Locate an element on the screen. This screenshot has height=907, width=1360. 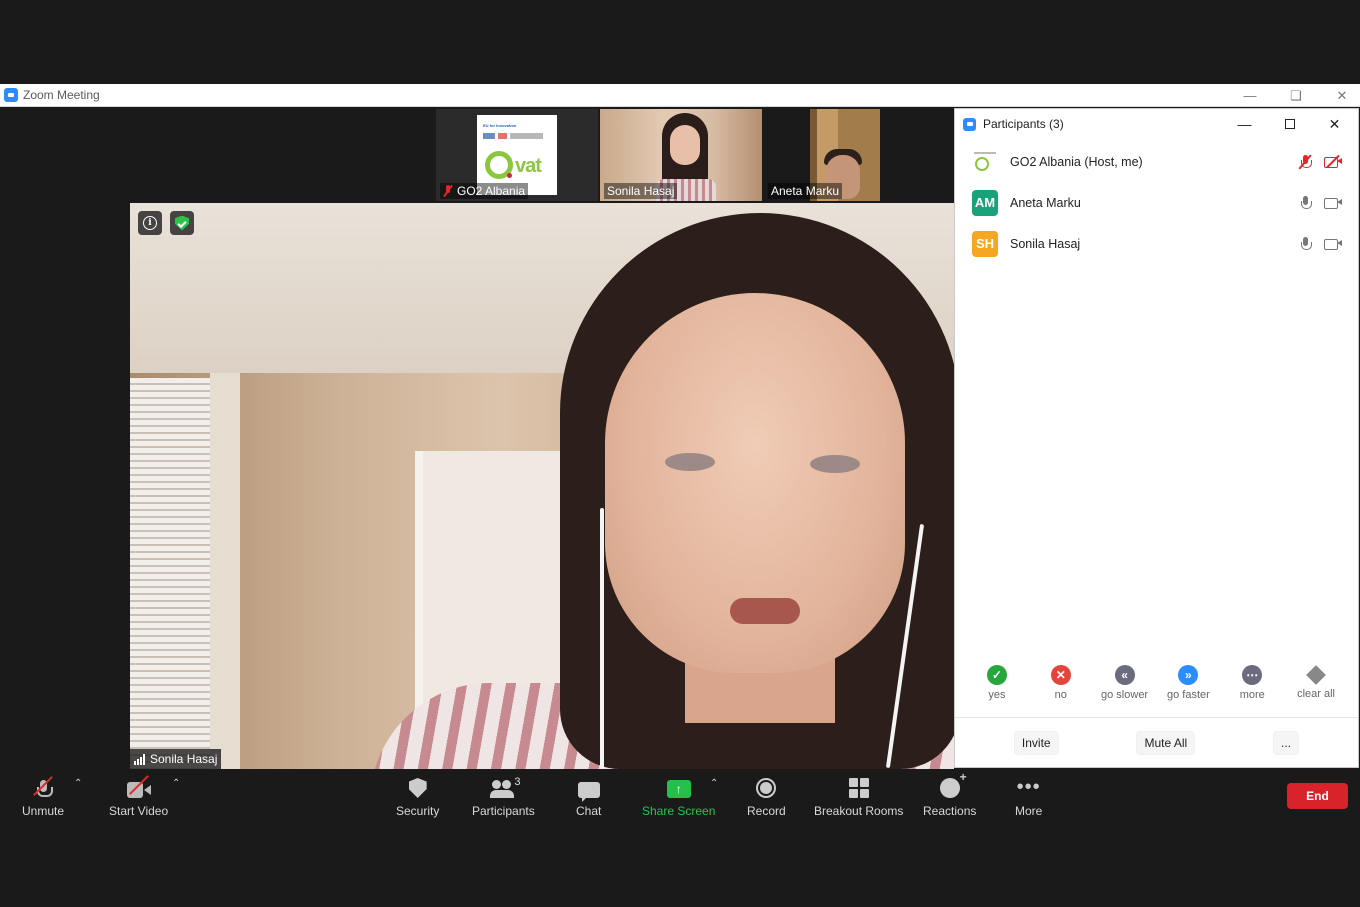
feedback-label: go slower is located at coordinates (1125, 695).